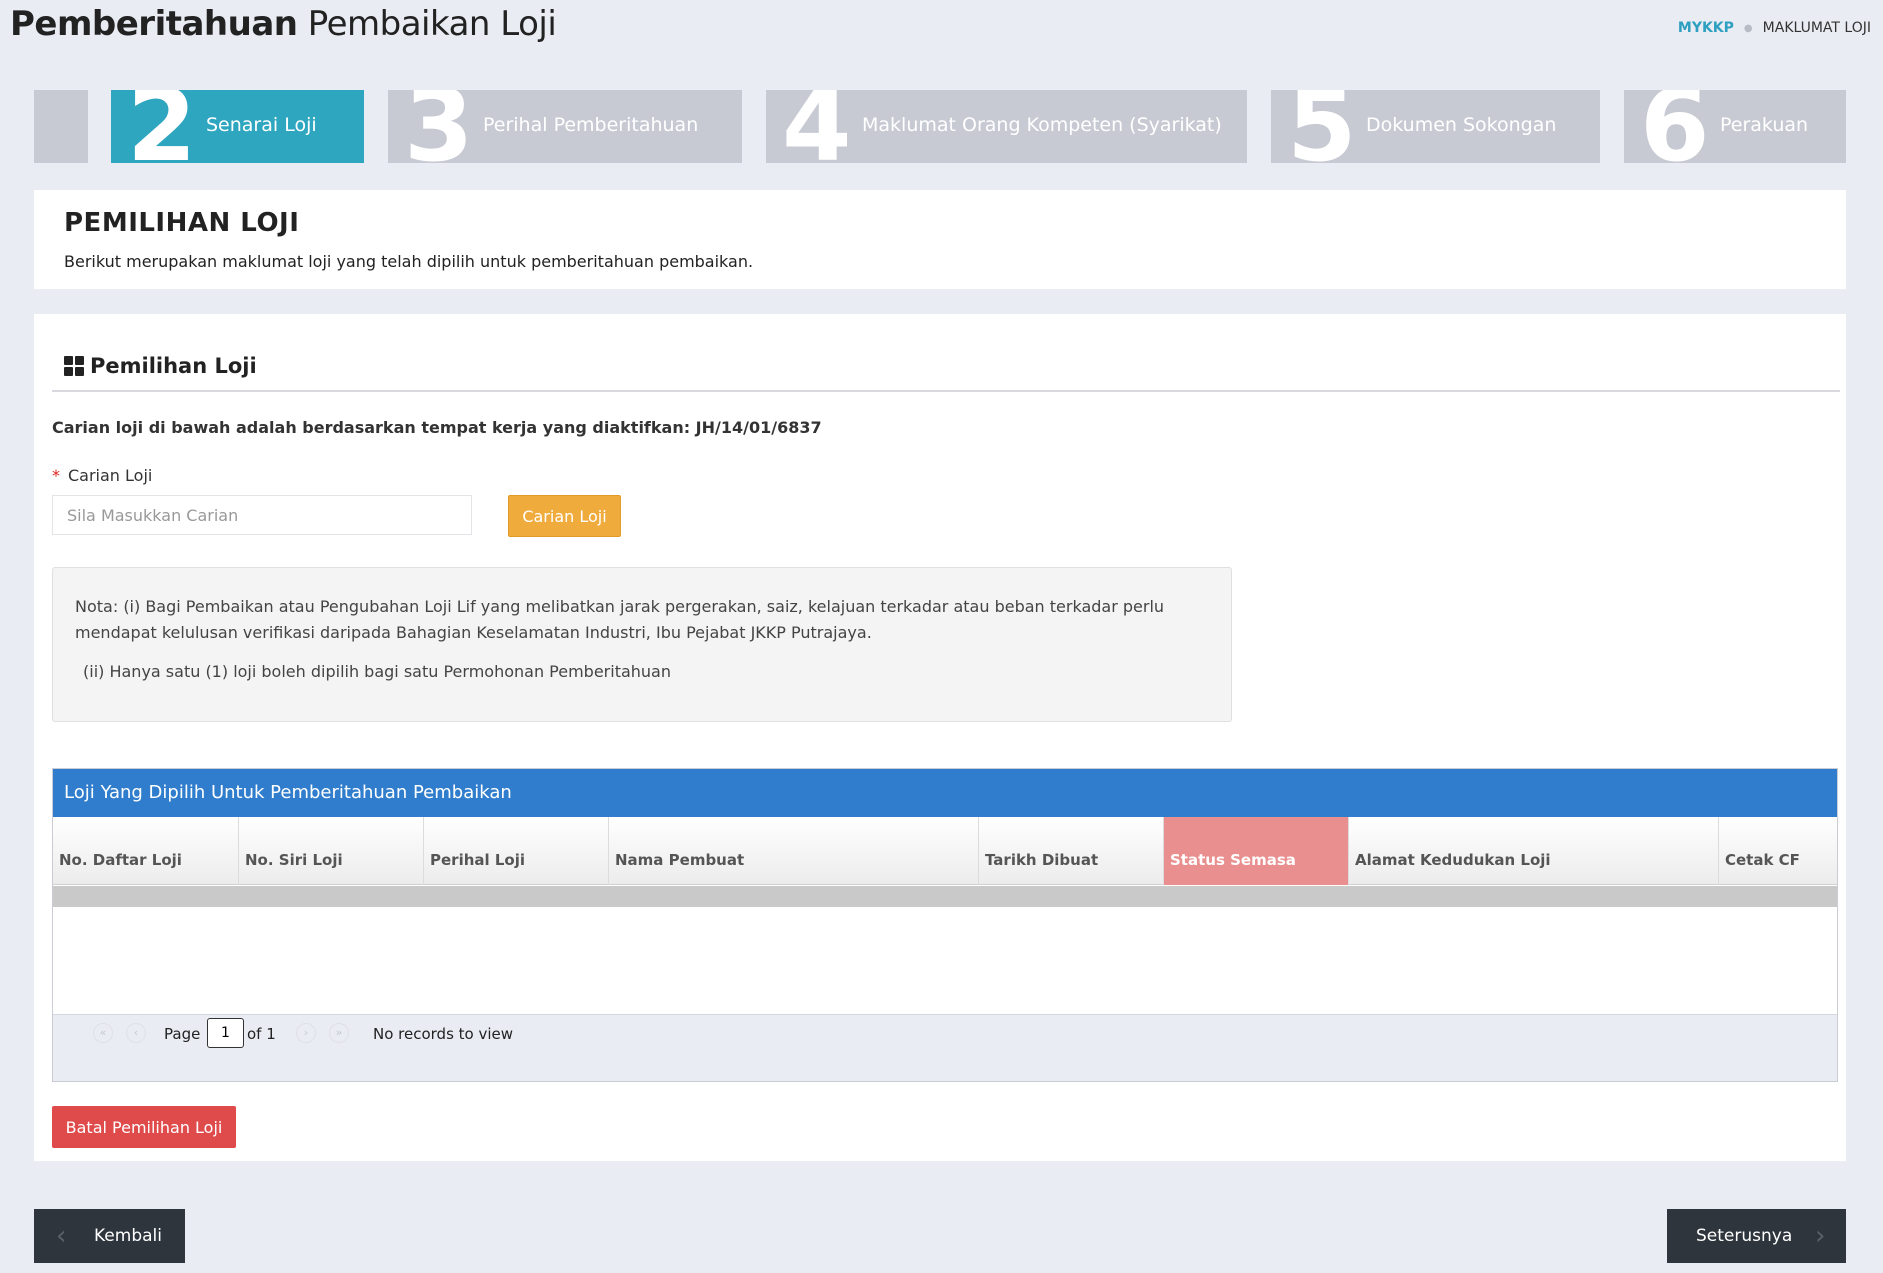 The height and width of the screenshot is (1273, 1883). Describe the element at coordinates (946, 391) in the screenshot. I see `section-divider` at that location.